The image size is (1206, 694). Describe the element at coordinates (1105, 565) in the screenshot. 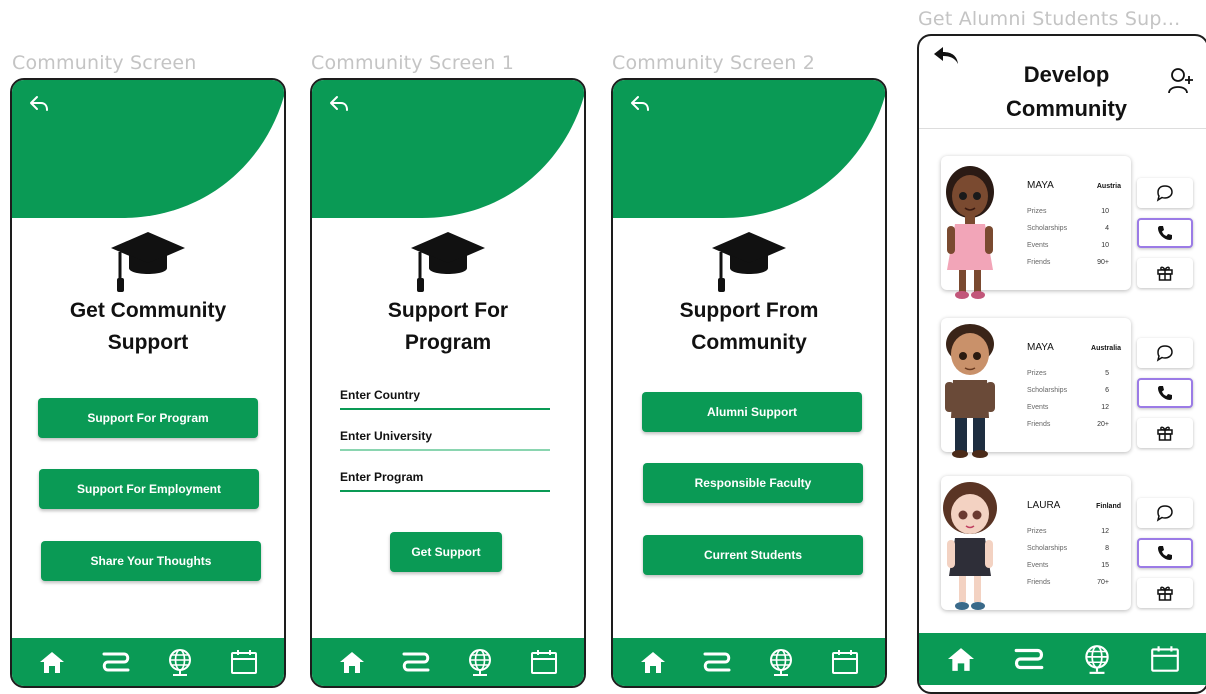

I see `stat-value: 15` at that location.